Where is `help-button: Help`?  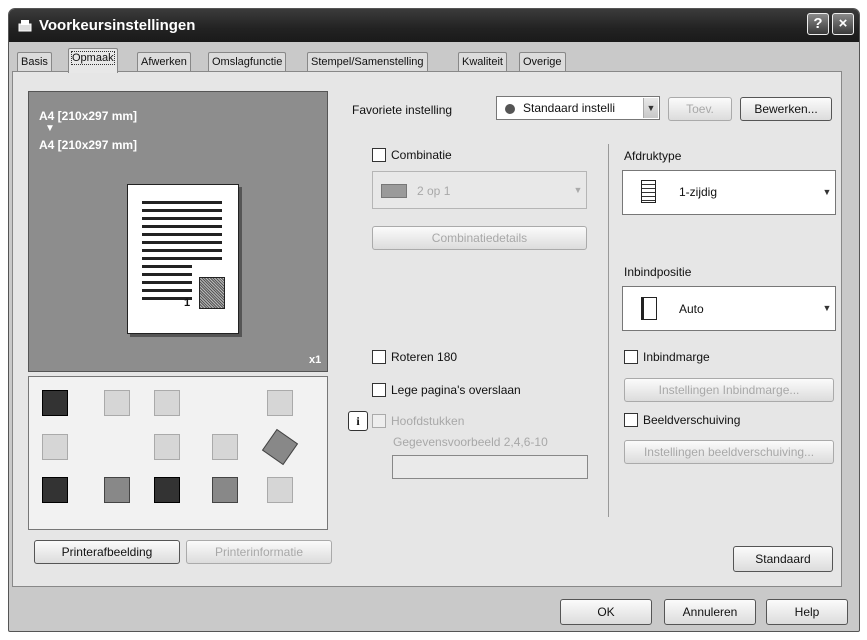 help-button: Help is located at coordinates (807, 612).